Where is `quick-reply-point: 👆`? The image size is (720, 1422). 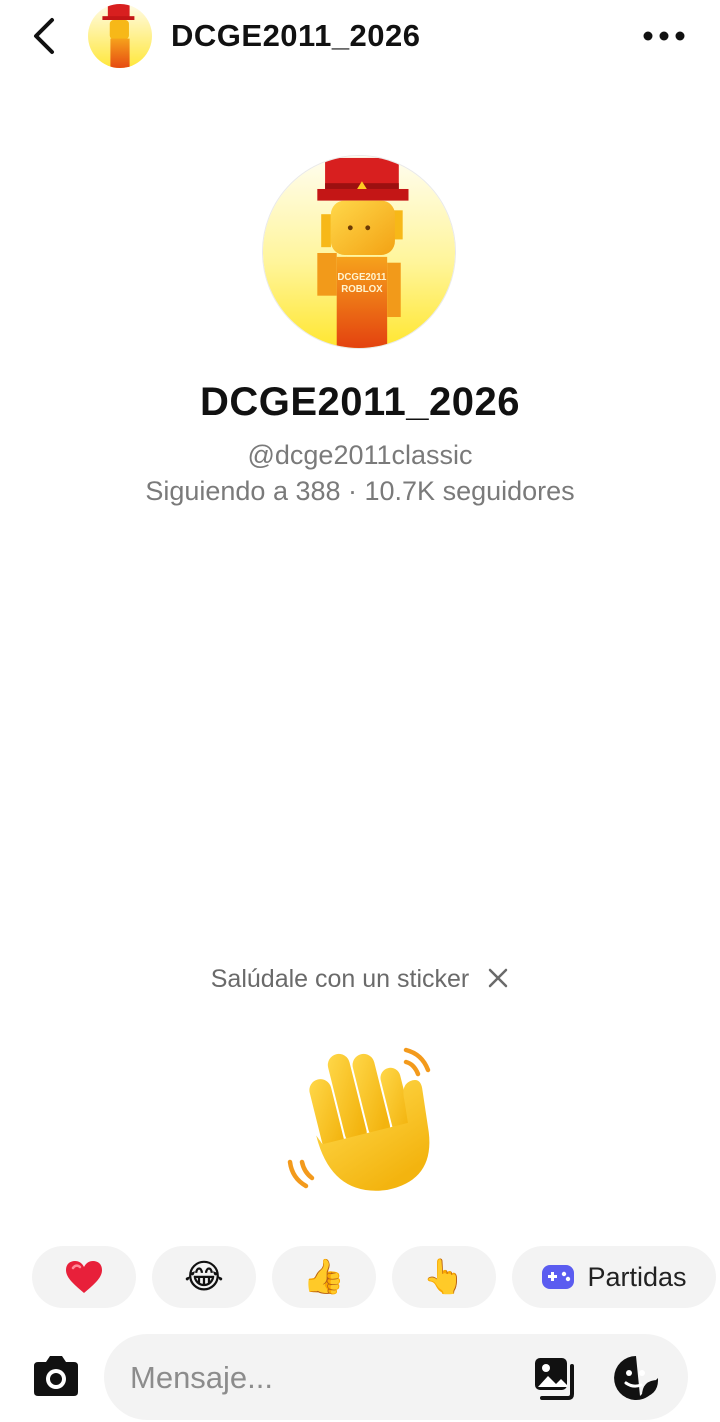
quick-reply-point: 👆 is located at coordinates (444, 1277).